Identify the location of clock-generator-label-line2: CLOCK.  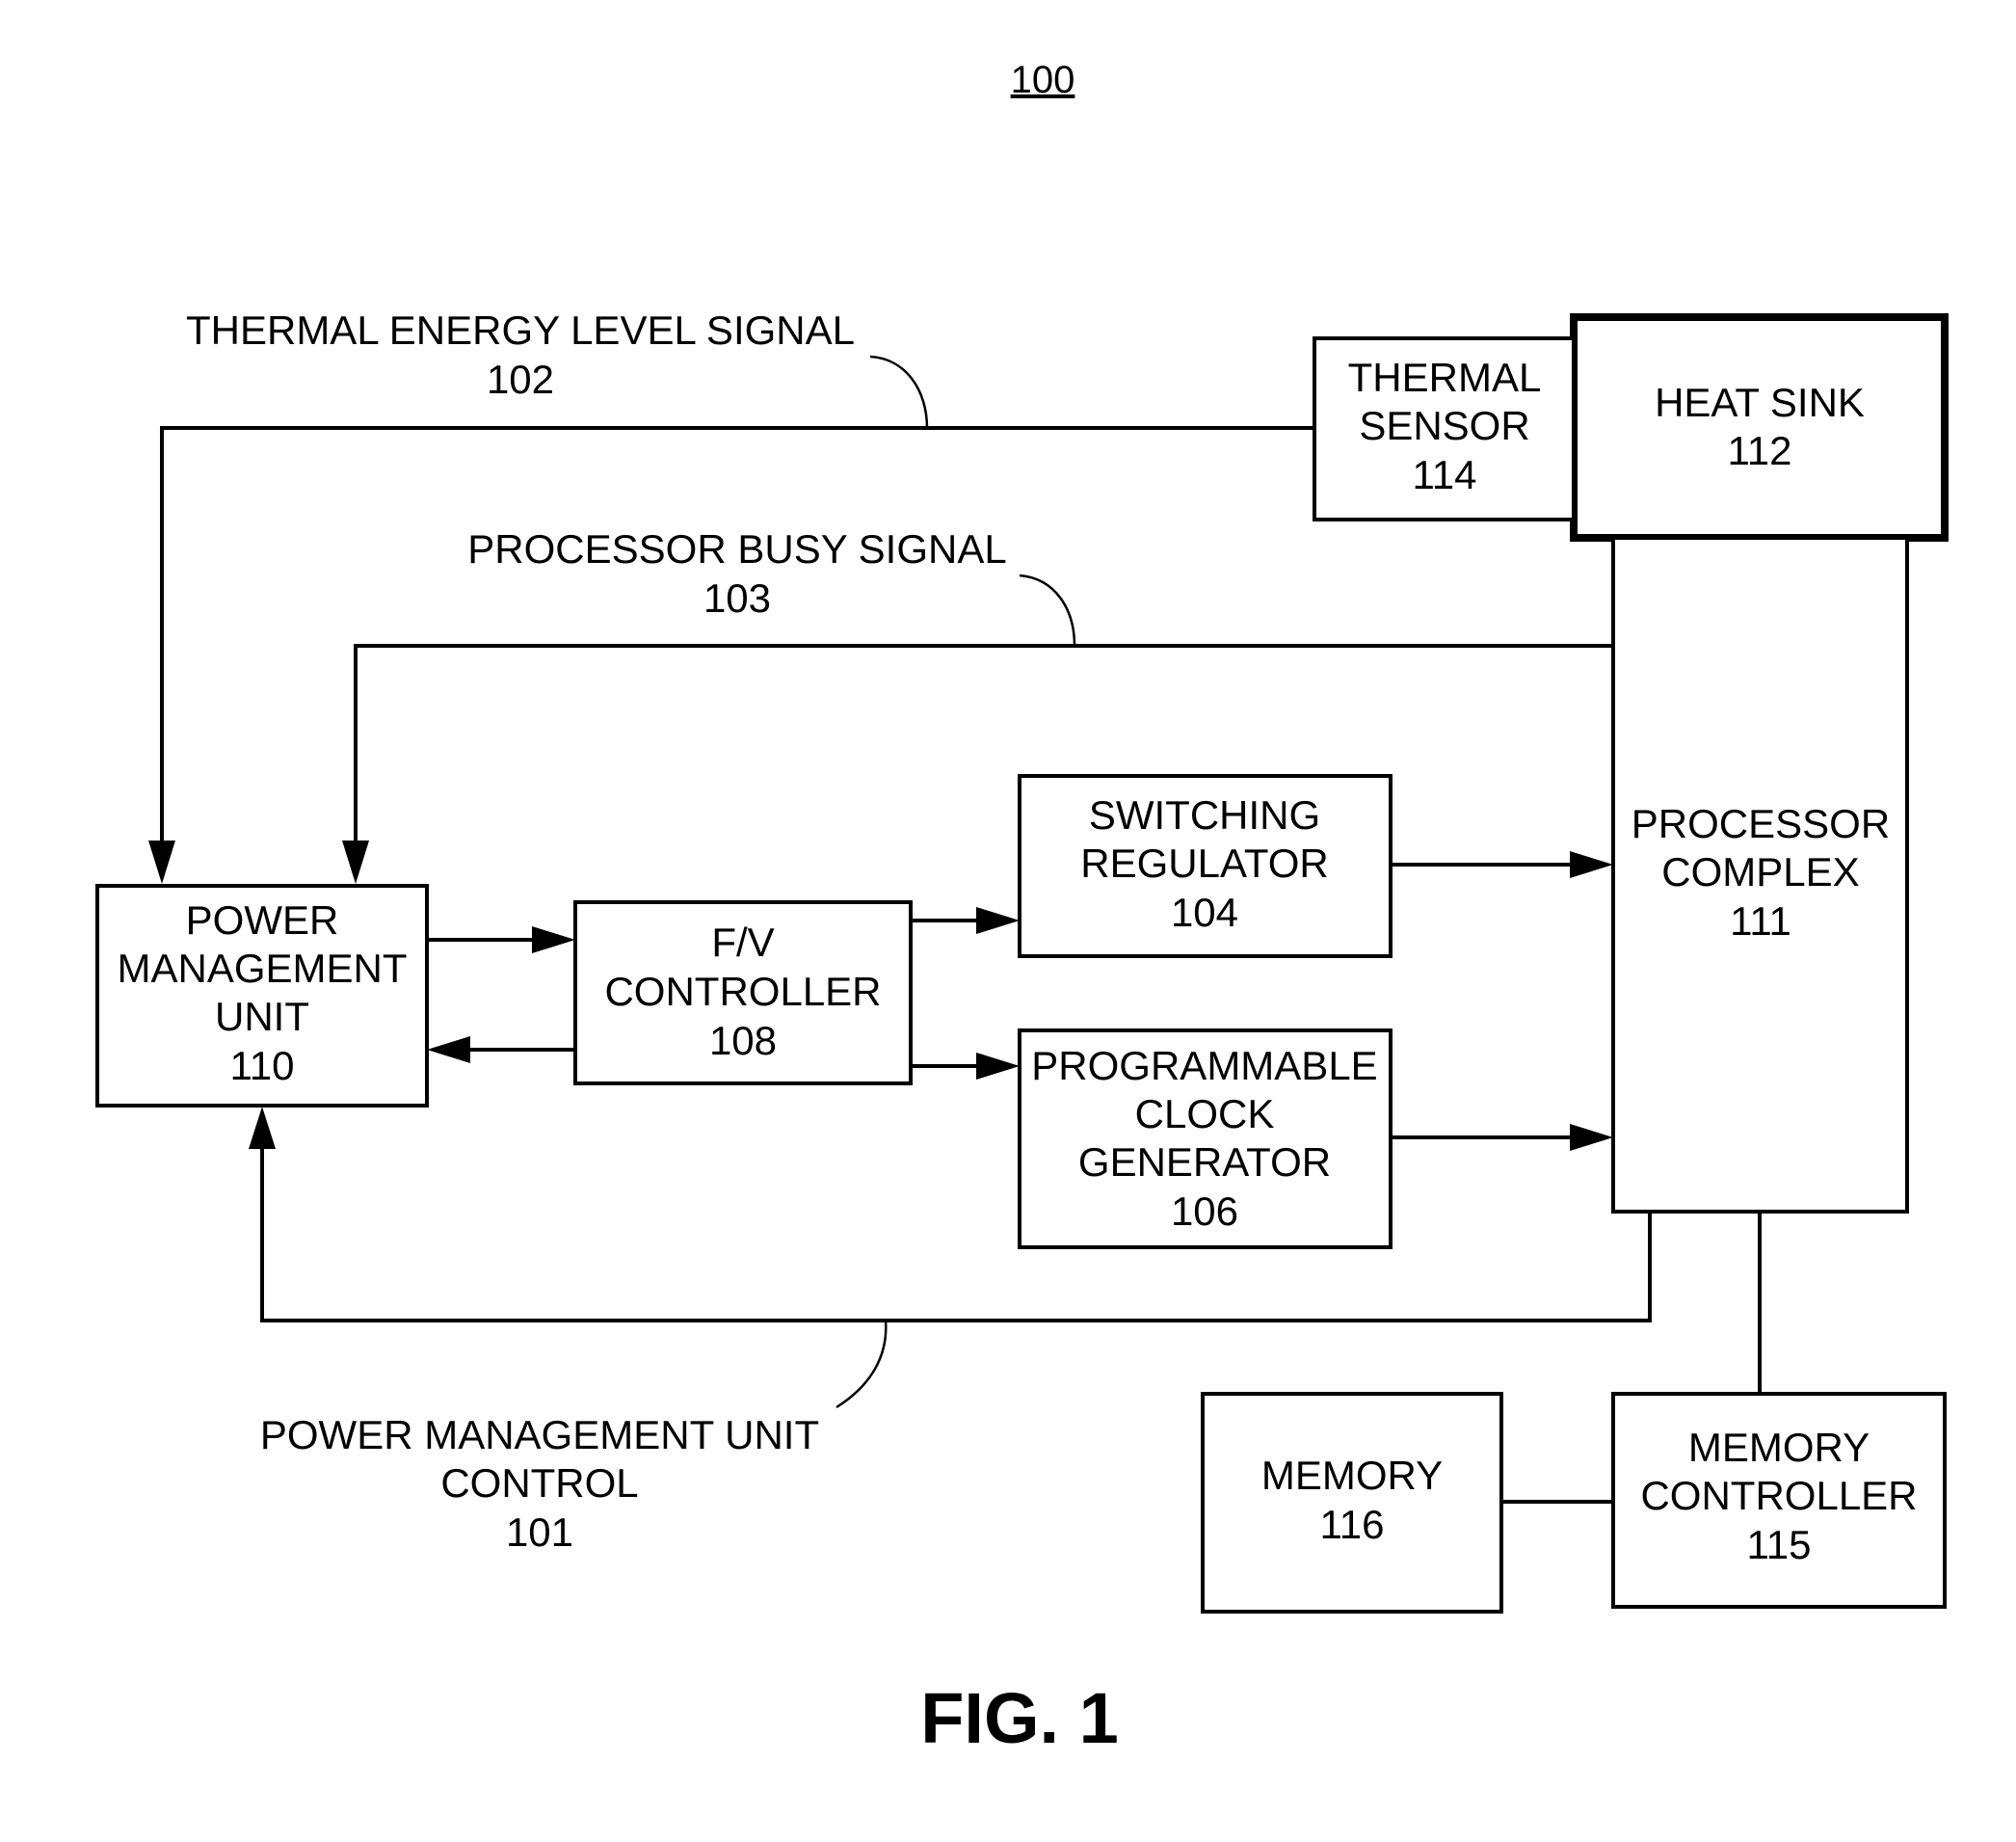
(1205, 1113).